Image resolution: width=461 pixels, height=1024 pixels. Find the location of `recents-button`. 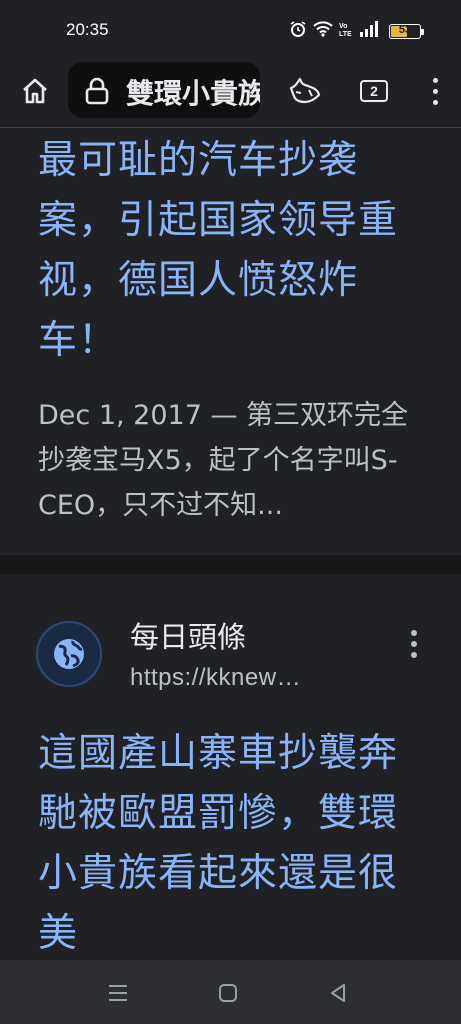

recents-button is located at coordinates (118, 993).